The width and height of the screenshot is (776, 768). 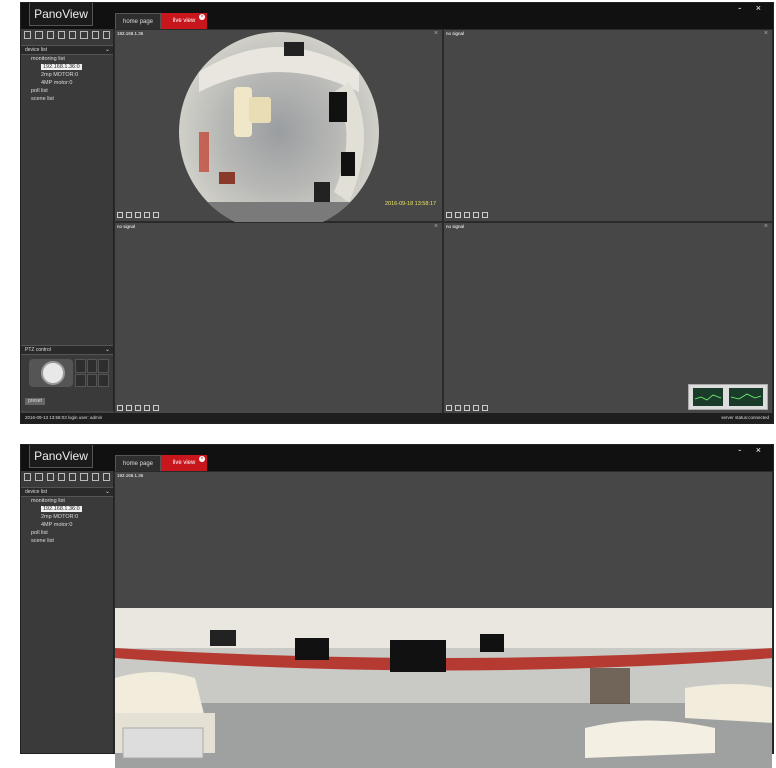 I want to click on video-timestamp: 2016-09-18 13:58:17, so click(x=411, y=204).